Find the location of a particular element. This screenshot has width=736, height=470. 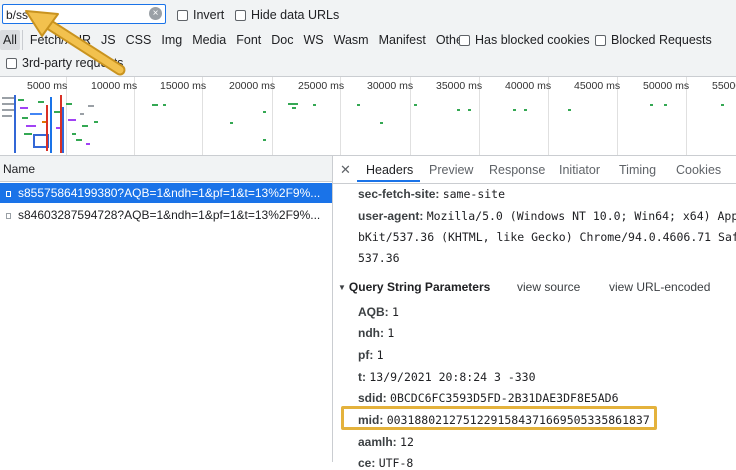

param-value: 13/9/2021 20:8:24 3 -330 is located at coordinates (452, 377).